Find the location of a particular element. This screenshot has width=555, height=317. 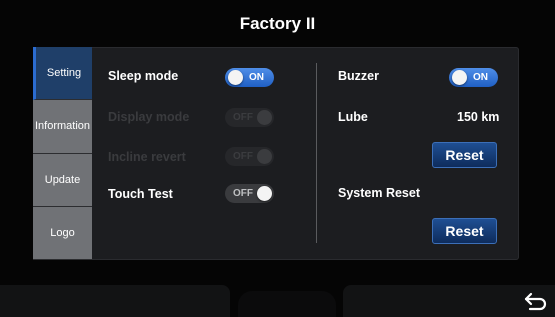

sidebar: Setting Information Update Logo is located at coordinates (62, 153).